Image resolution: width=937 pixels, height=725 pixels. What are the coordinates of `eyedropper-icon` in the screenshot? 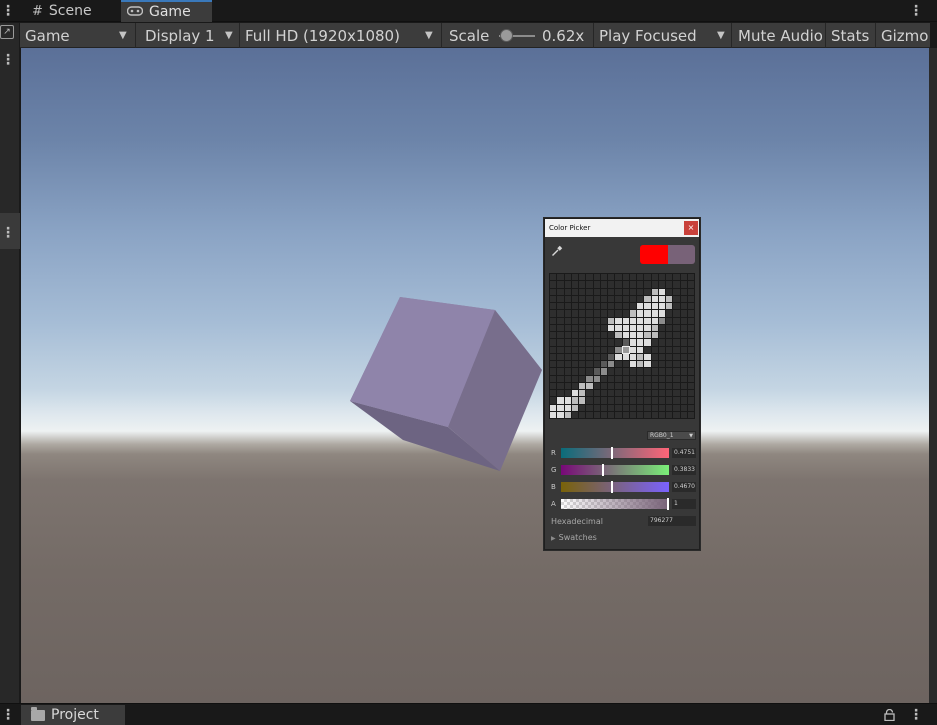 It's located at (557, 251).